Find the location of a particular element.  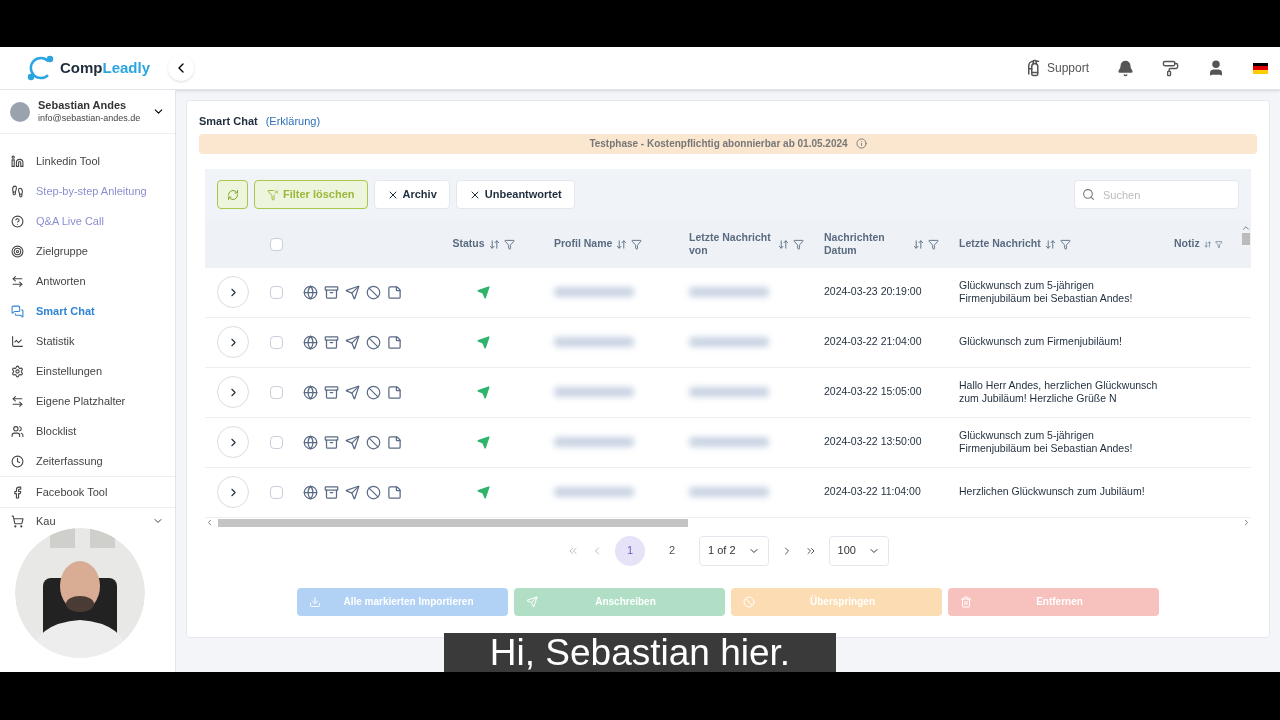

support-button: Support is located at coordinates (1056, 68).